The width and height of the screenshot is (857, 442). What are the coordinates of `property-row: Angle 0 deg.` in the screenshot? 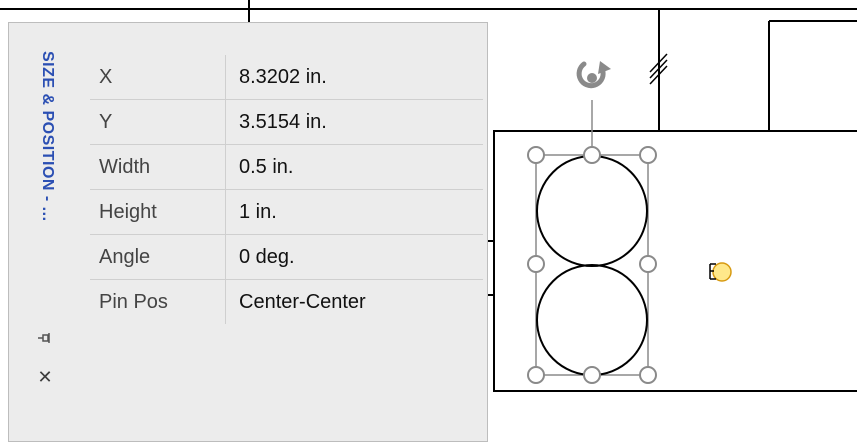 It's located at (286, 257).